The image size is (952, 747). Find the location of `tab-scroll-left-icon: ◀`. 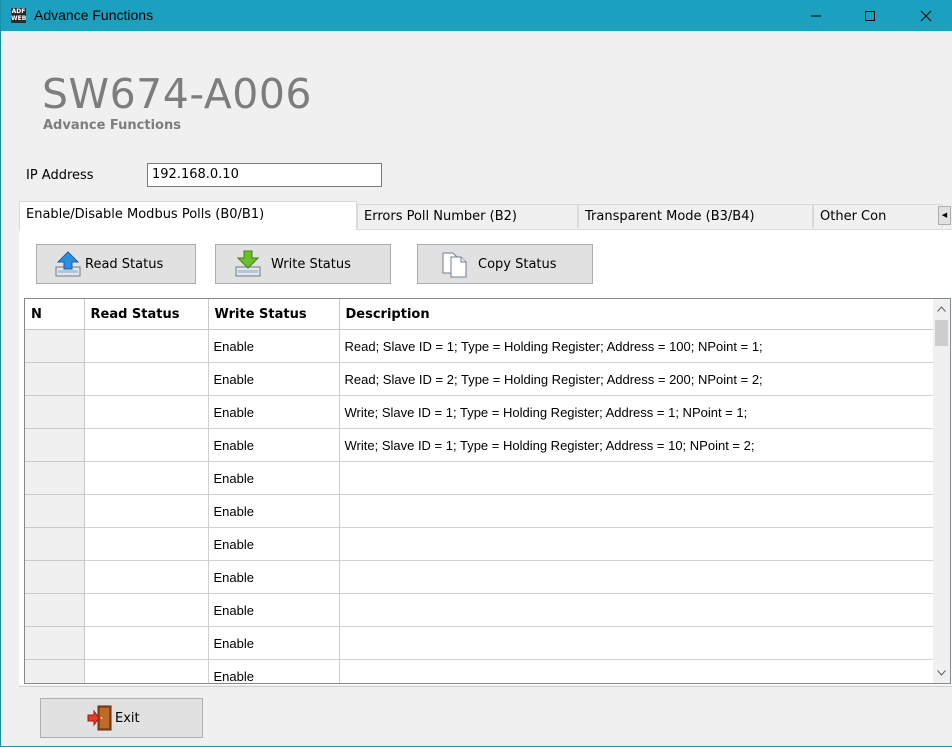

tab-scroll-left-icon: ◀ is located at coordinates (944, 215).